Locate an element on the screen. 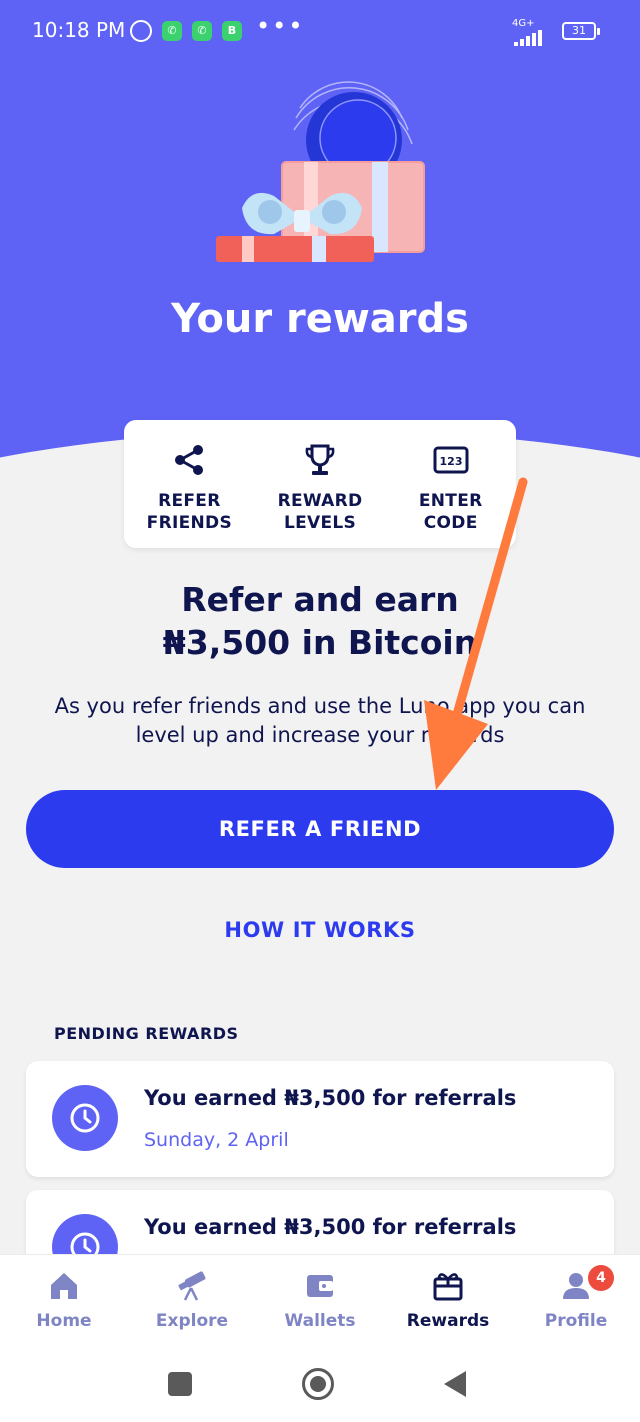 The width and height of the screenshot is (640, 1422). status-time: 10:18 PM is located at coordinates (79, 30).